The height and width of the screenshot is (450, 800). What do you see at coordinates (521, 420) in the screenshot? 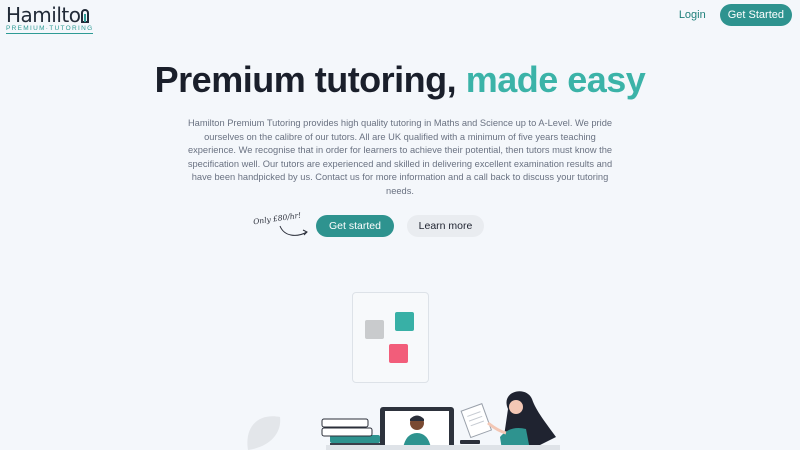
I see `student-figure-icon` at bounding box center [521, 420].